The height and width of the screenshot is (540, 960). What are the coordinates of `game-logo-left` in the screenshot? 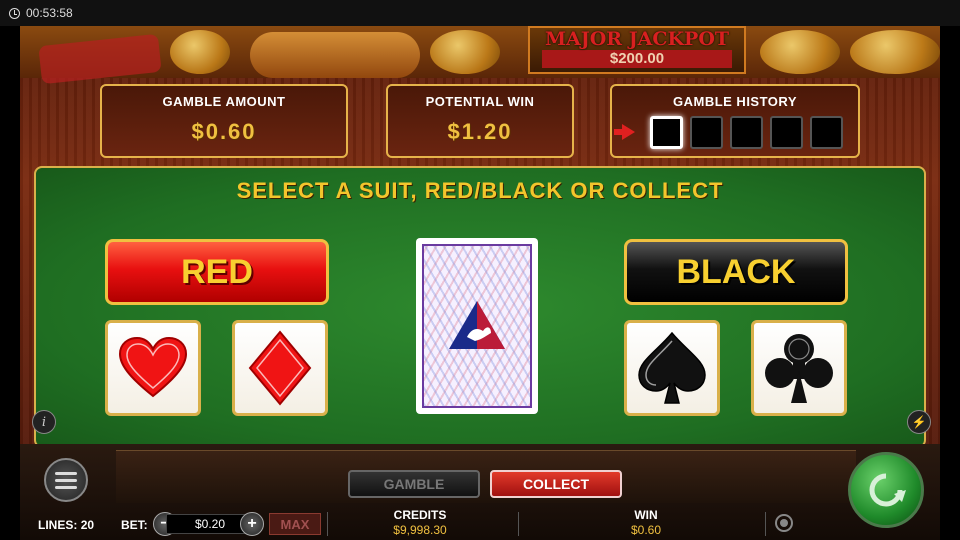 It's located at (100, 59).